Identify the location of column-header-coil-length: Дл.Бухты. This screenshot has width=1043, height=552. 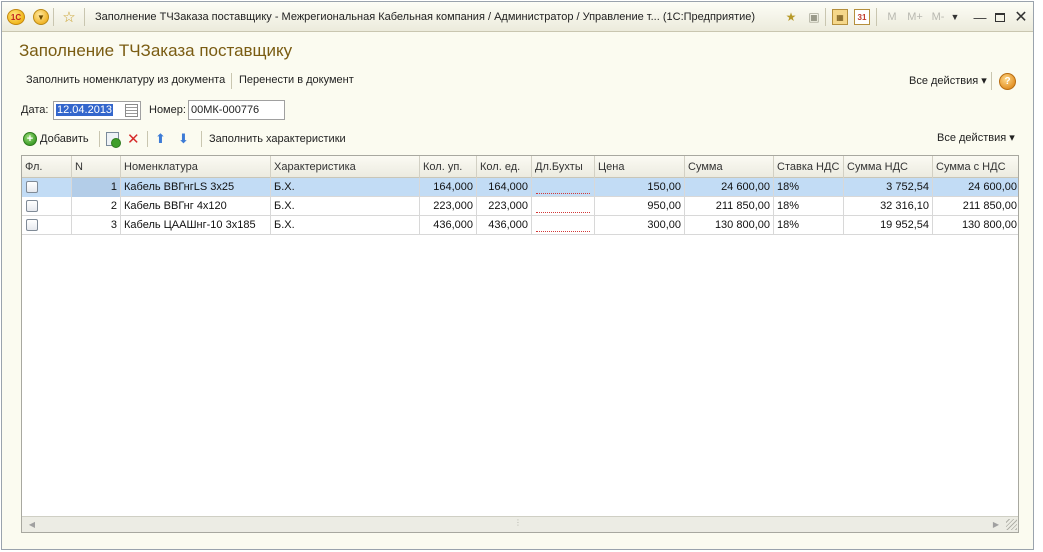
(563, 167).